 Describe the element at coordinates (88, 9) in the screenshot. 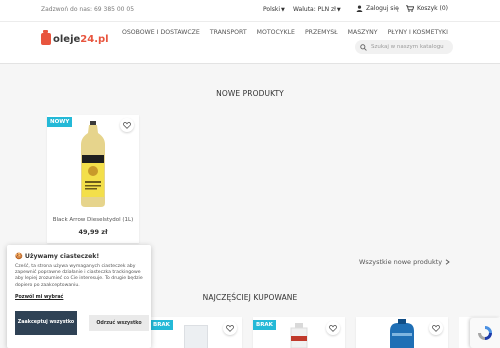

I see `contact-phone: Zadzwoń do nas: 69 385 00 05` at that location.